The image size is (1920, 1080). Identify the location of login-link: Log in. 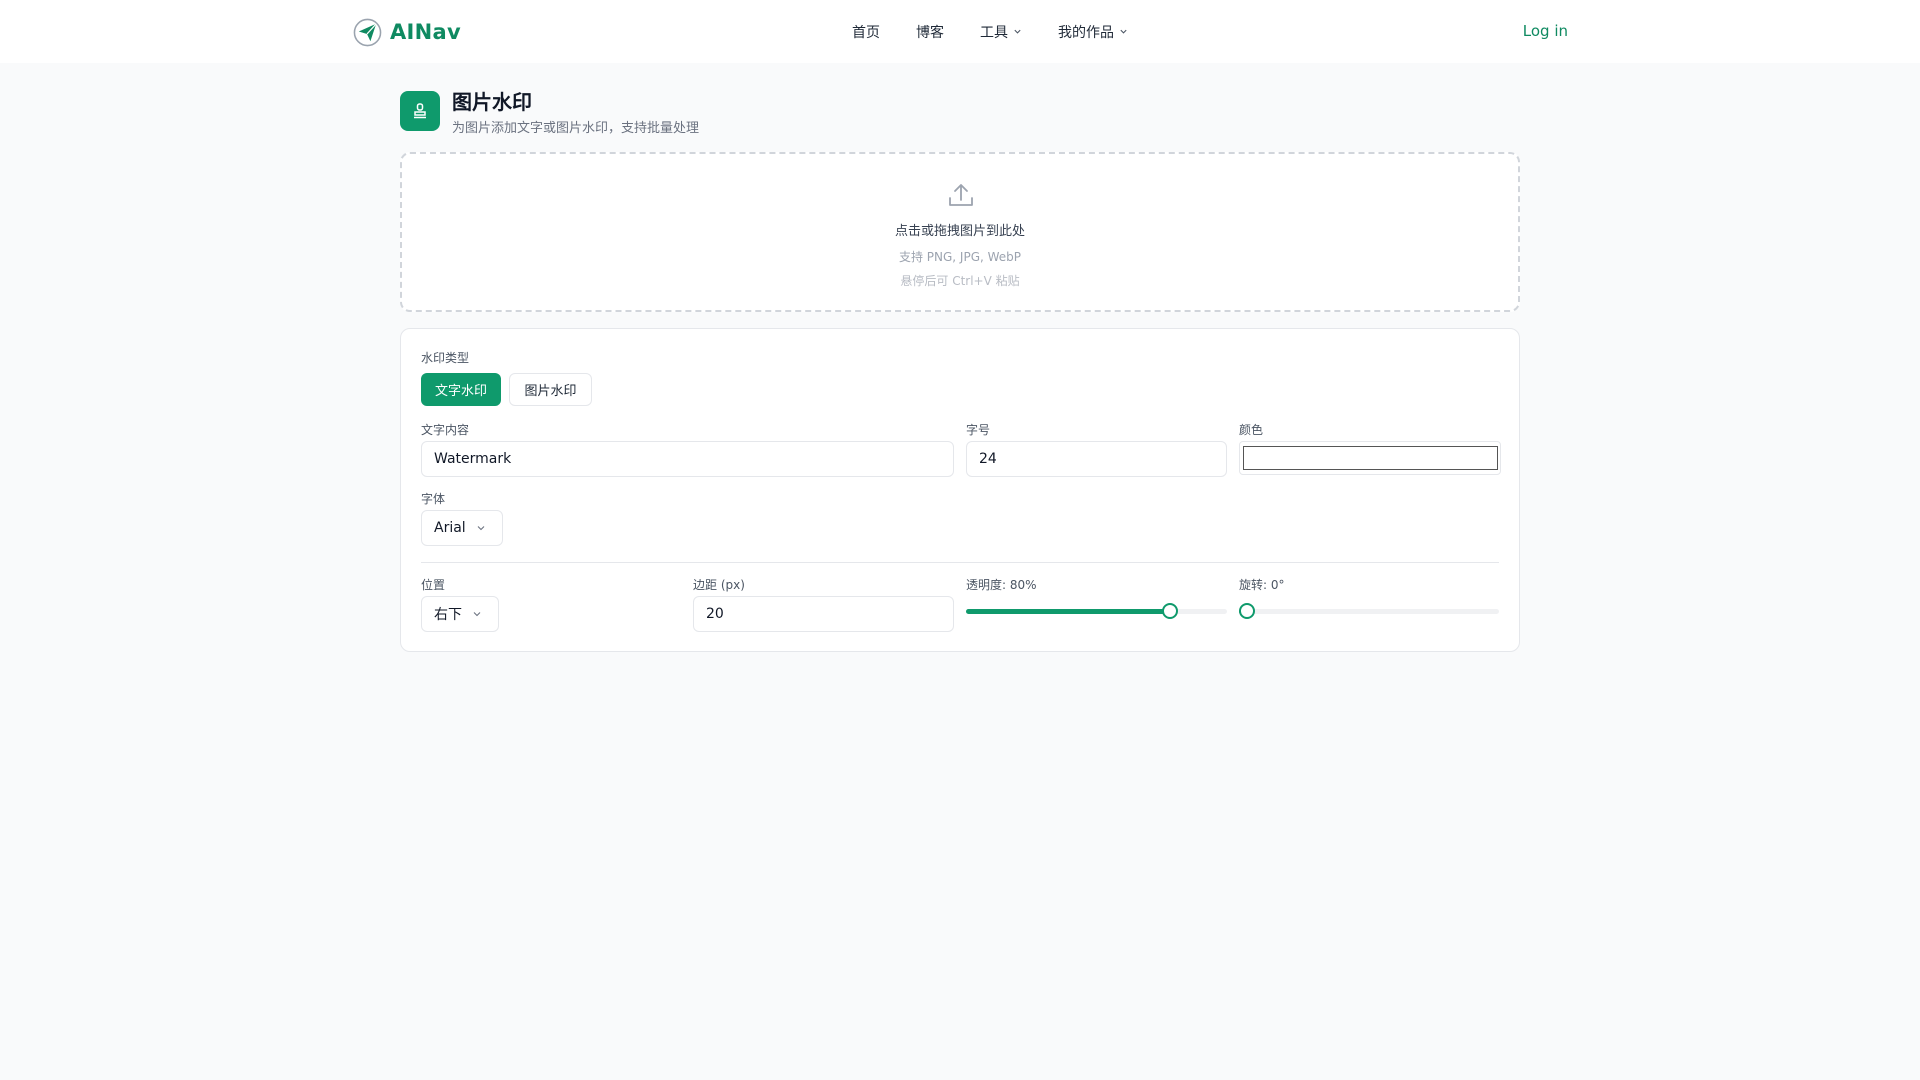
(1545, 31).